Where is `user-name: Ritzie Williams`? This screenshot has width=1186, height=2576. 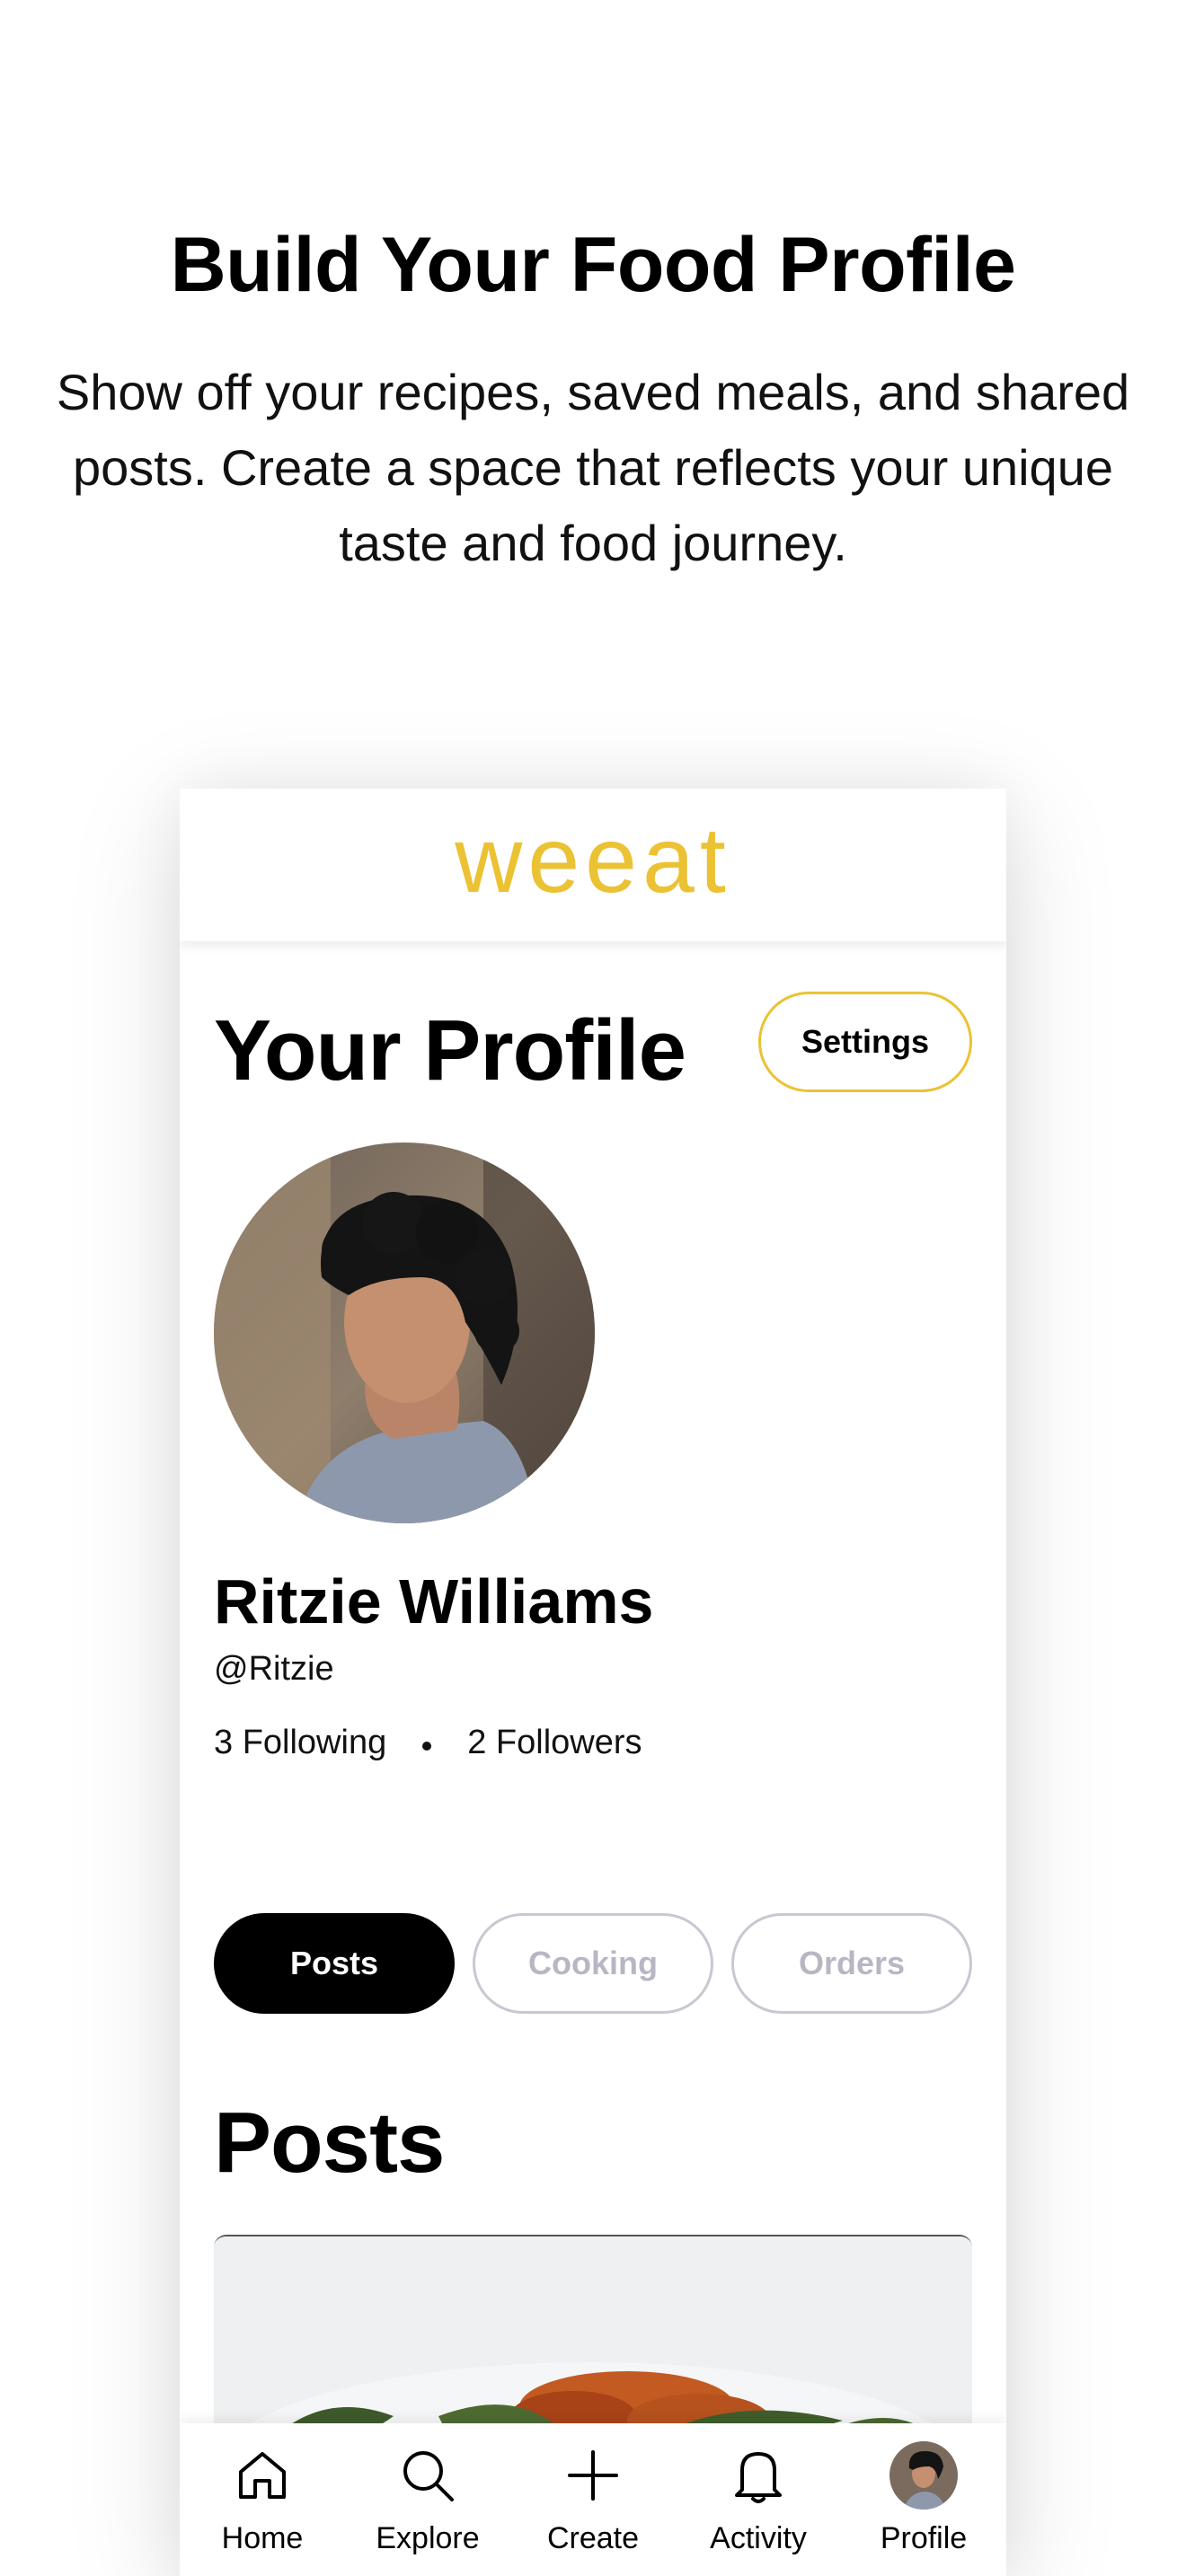 user-name: Ritzie Williams is located at coordinates (434, 1601).